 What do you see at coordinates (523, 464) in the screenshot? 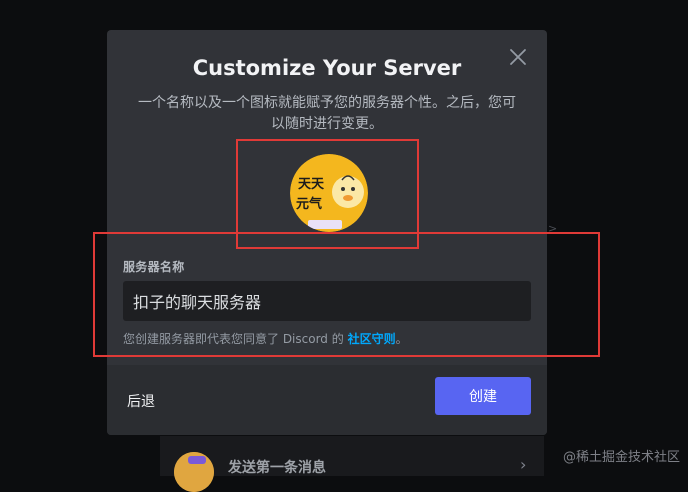
I see `chevron-right-icon: ›` at bounding box center [523, 464].